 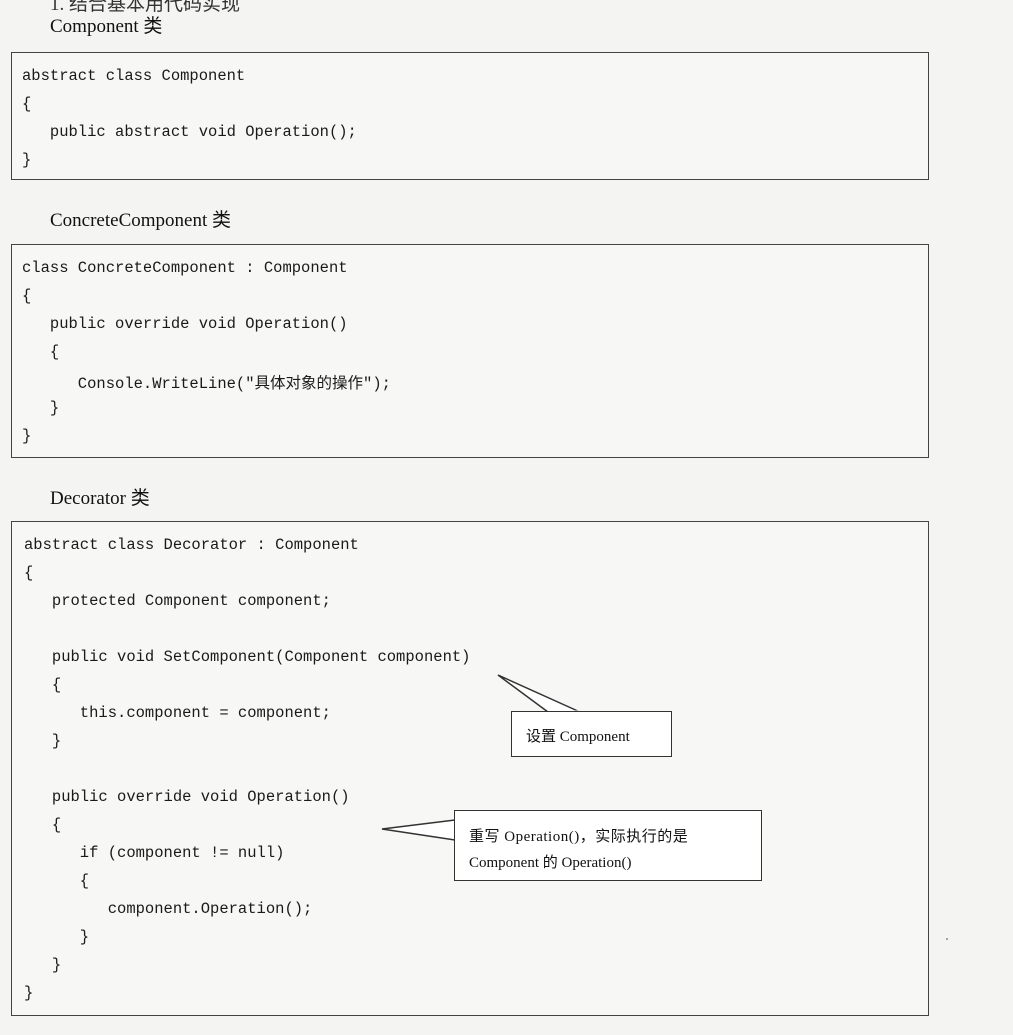 I want to click on callout-text-line1: 重写 Operation()，实际执行的是, so click(x=579, y=837).